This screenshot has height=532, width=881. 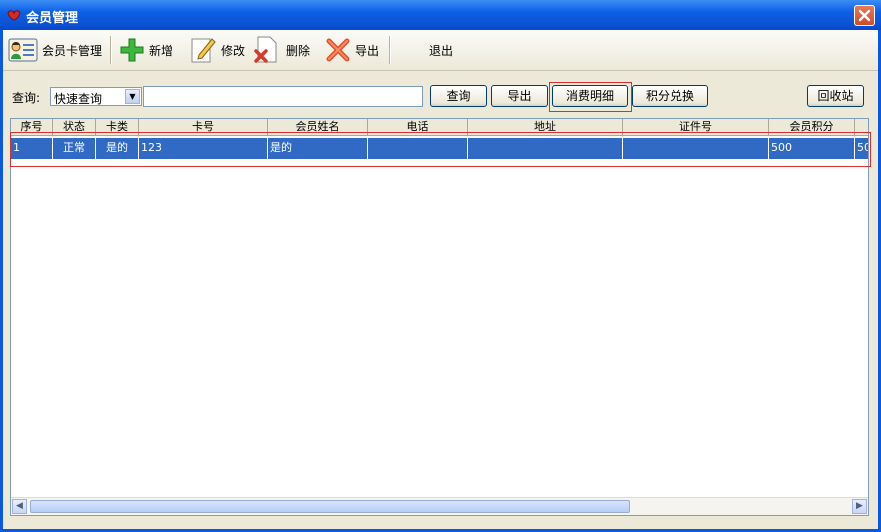 I want to click on card-manage-button: 会员卡管理, so click(x=55, y=50).